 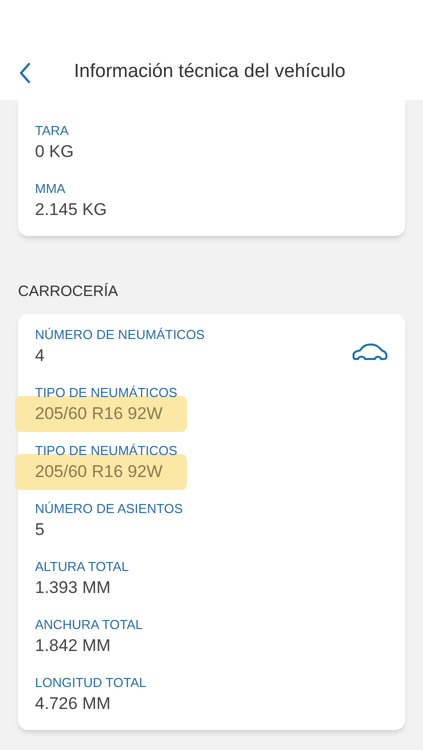 What do you see at coordinates (71, 210) in the screenshot?
I see `field-value: 2.145 KG` at bounding box center [71, 210].